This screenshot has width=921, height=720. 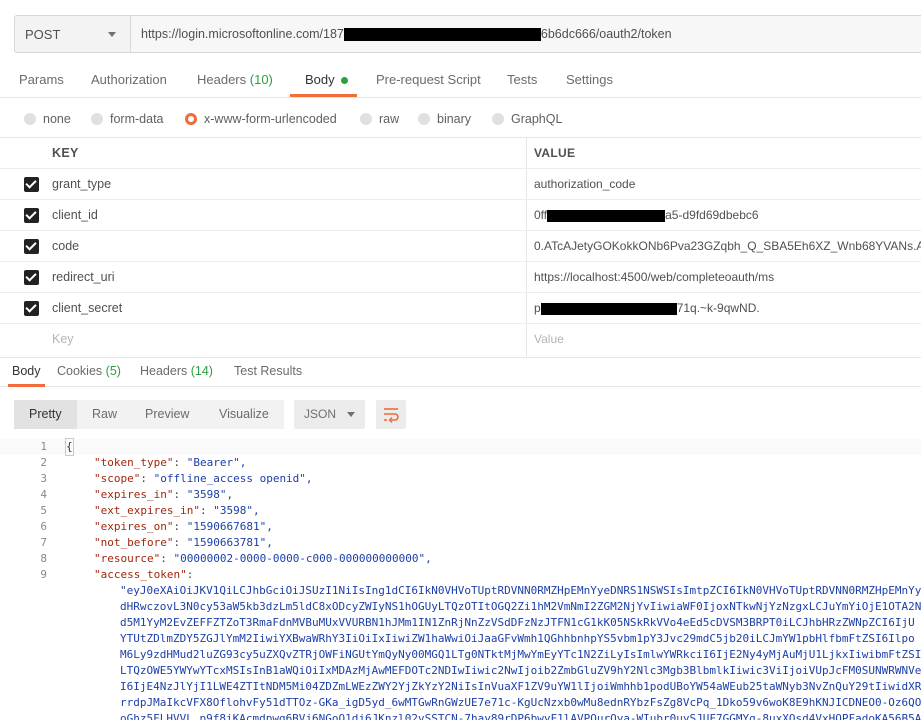 What do you see at coordinates (233, 478) in the screenshot?
I see `json-value: "offline_access openid",` at bounding box center [233, 478].